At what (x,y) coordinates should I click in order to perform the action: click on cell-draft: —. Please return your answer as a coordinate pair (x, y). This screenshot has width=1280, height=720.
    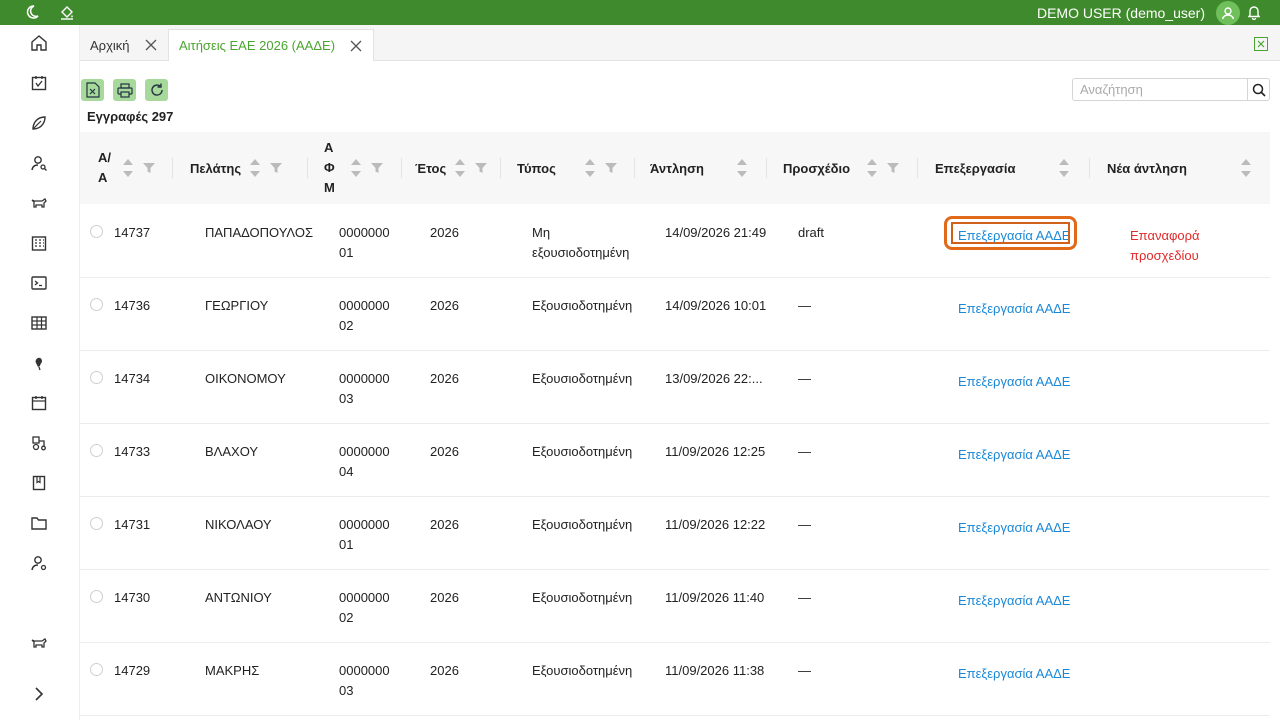
    Looking at the image, I should click on (804, 305).